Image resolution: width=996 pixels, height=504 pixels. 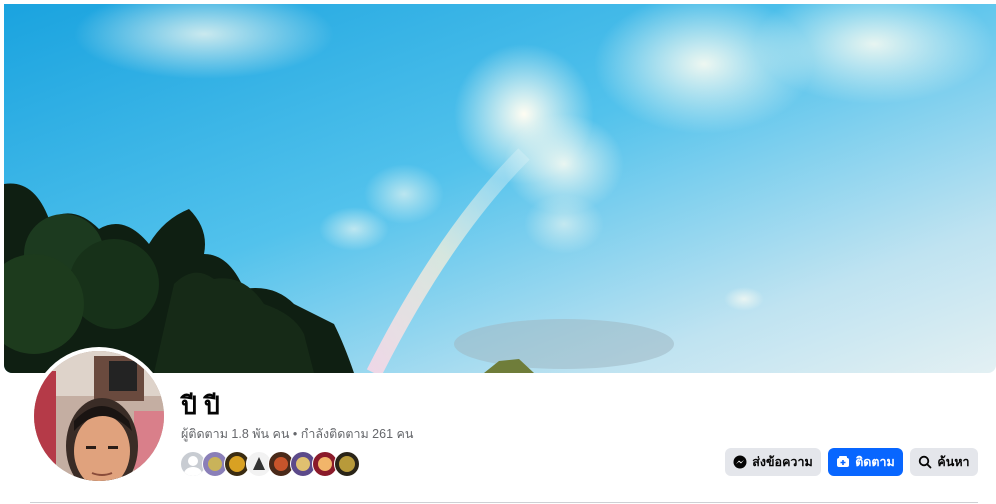 What do you see at coordinates (740, 462) in the screenshot?
I see `messenger-icon` at bounding box center [740, 462].